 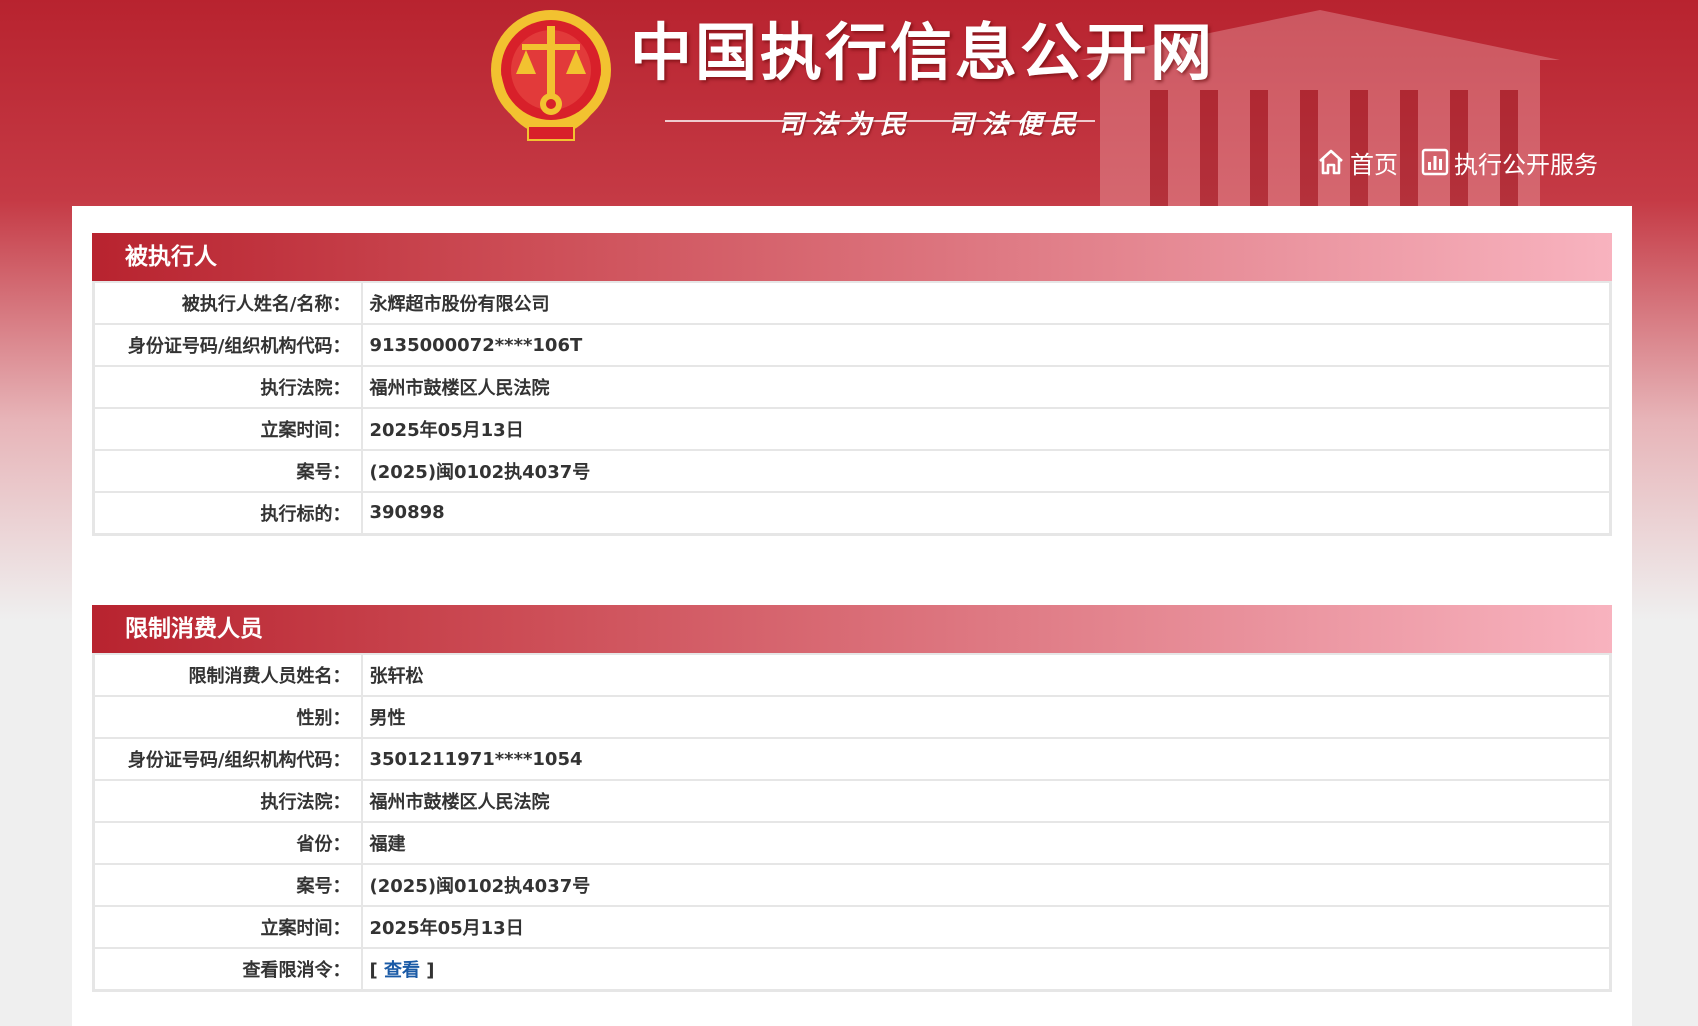 What do you see at coordinates (986, 345) in the screenshot?
I see `row-value: 9135000072****106T` at bounding box center [986, 345].